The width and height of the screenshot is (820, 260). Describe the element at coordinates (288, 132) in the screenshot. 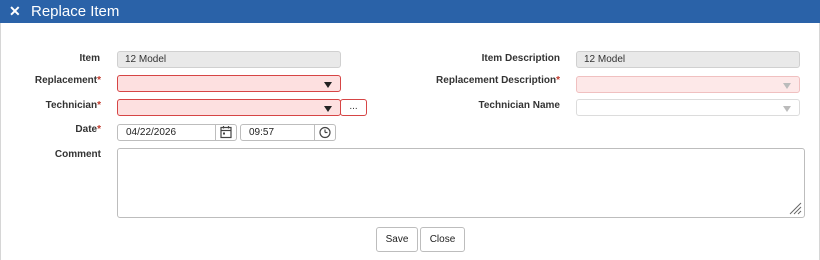

I see `time-input: 09:57` at that location.